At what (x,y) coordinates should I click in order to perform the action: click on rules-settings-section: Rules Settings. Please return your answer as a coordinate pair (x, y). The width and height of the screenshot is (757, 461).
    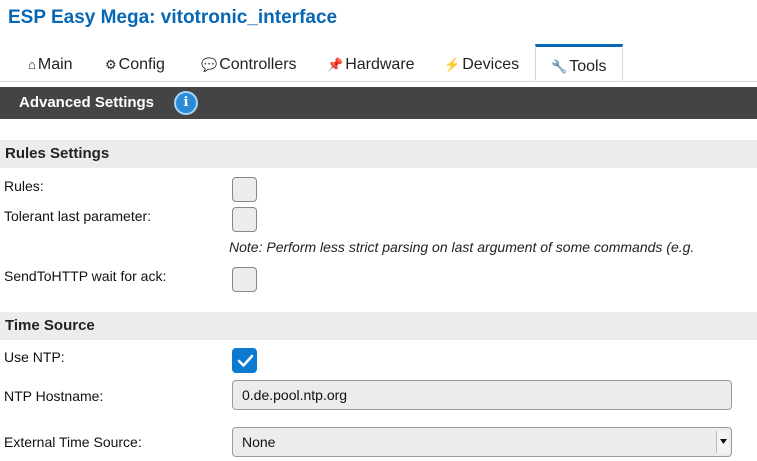
    Looking at the image, I should click on (378, 154).